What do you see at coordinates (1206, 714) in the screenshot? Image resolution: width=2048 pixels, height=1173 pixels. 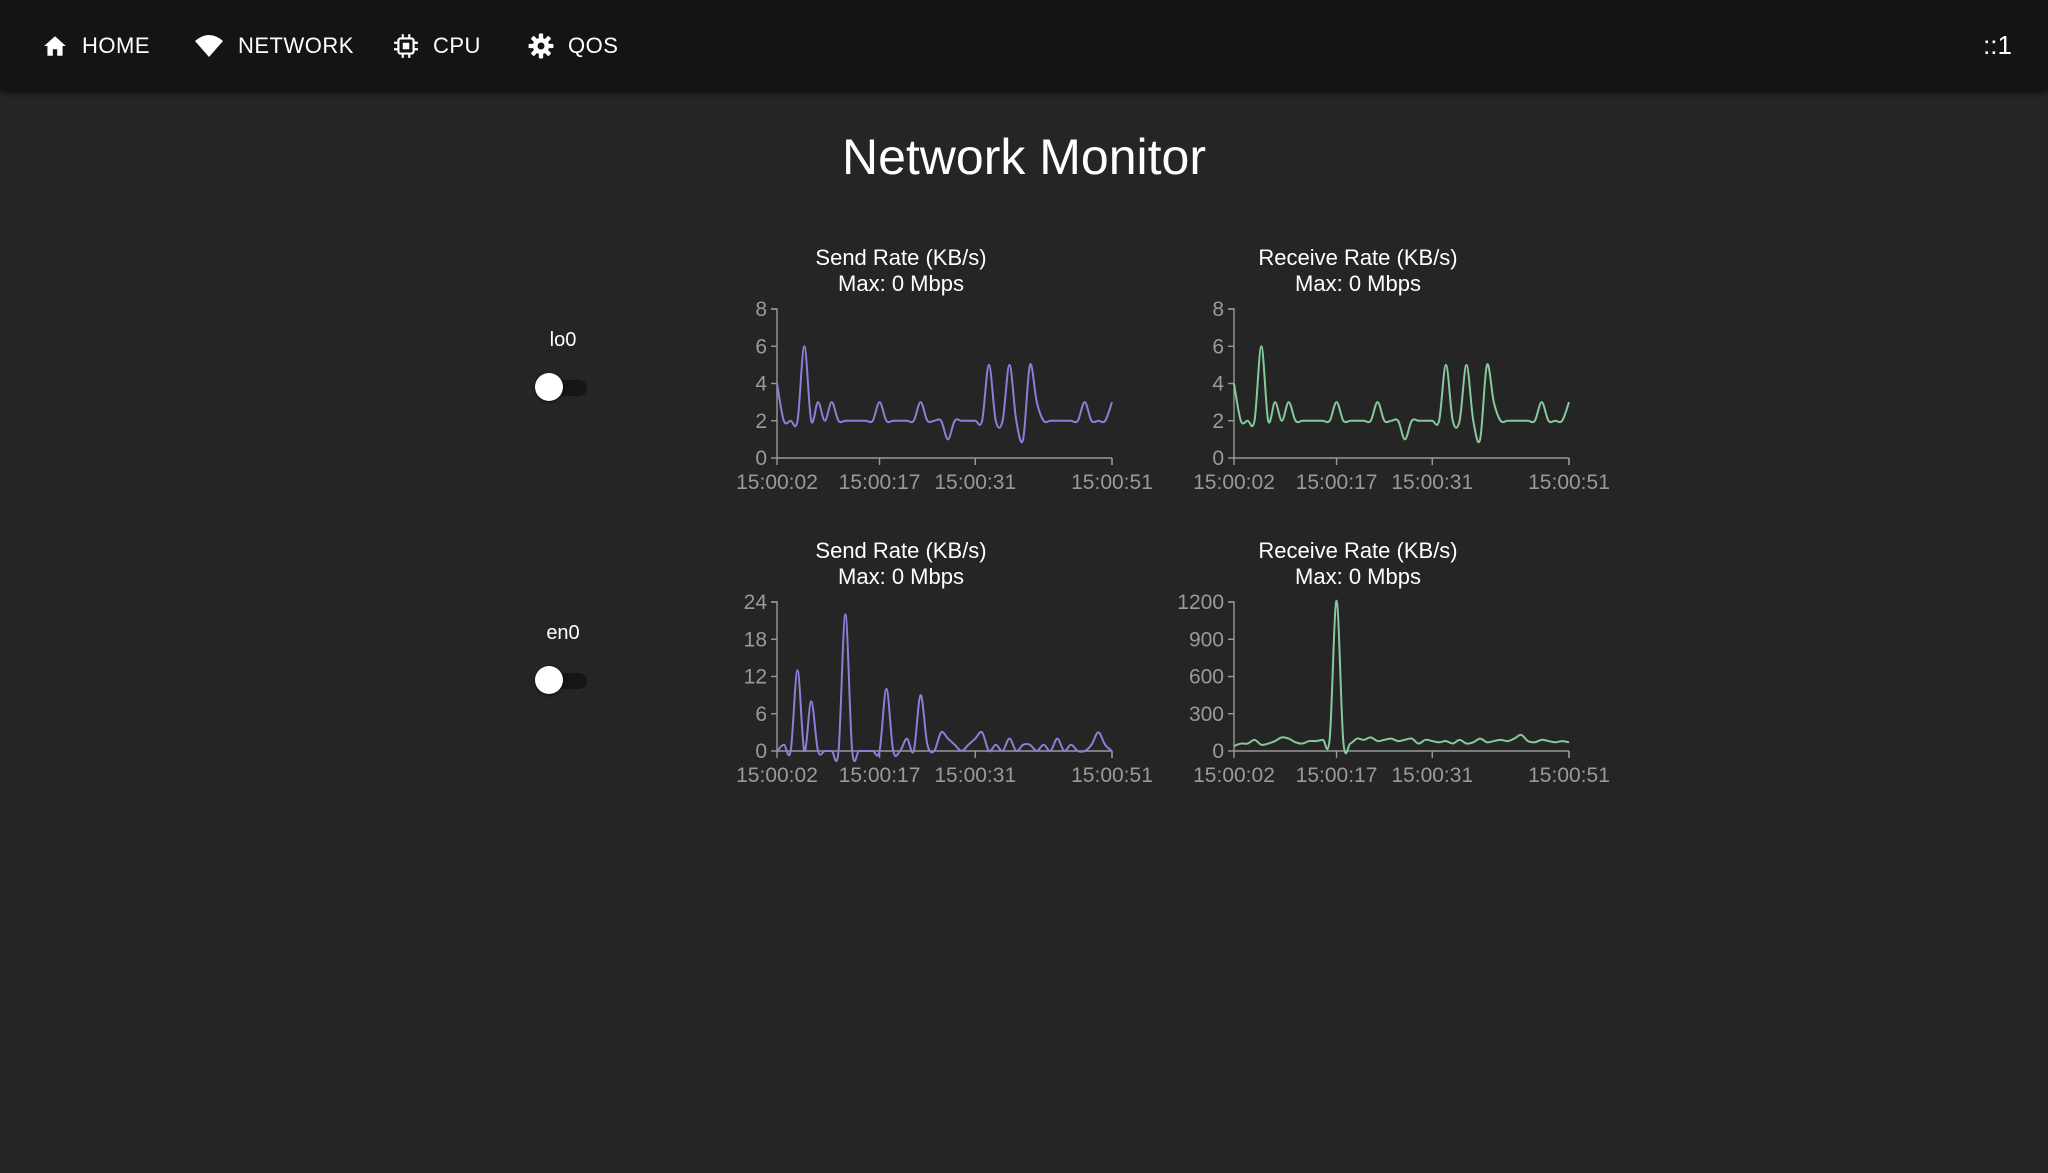 I see `y-tick-label: 300` at bounding box center [1206, 714].